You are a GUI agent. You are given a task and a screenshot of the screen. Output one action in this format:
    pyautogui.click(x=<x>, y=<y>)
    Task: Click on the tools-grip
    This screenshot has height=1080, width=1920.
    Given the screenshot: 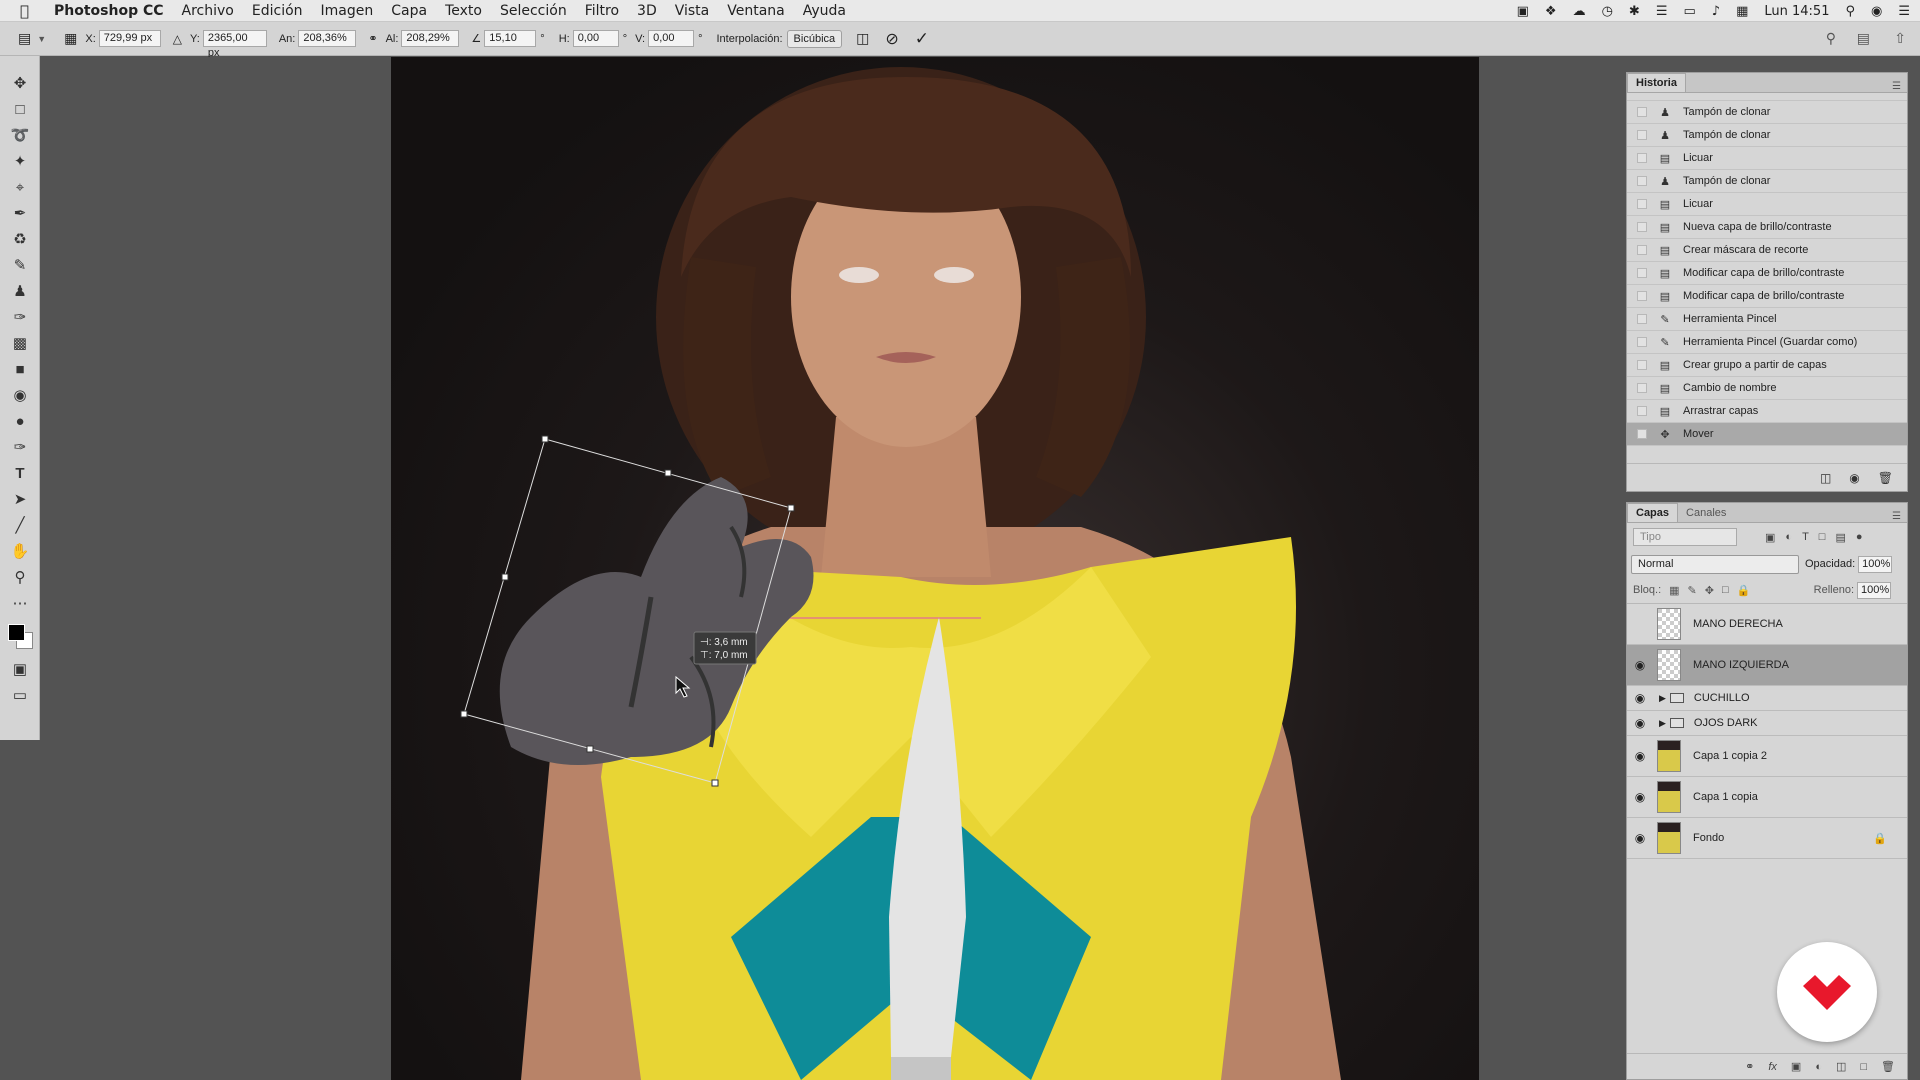 What is the action you would take?
    pyautogui.click(x=19, y=63)
    